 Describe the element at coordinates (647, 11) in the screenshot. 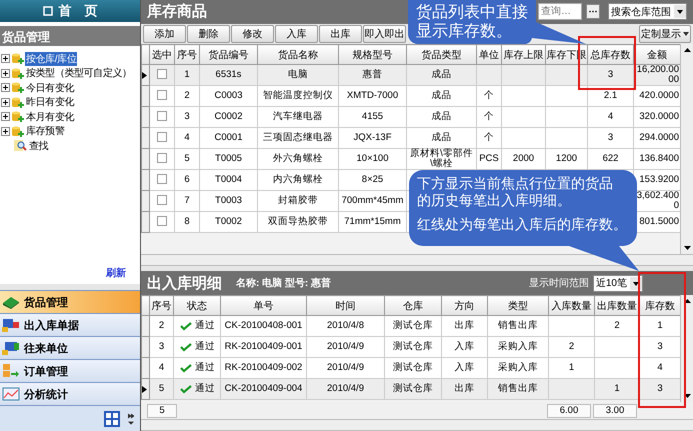

I see `scope-dropdown: 搜索仓库范围` at that location.